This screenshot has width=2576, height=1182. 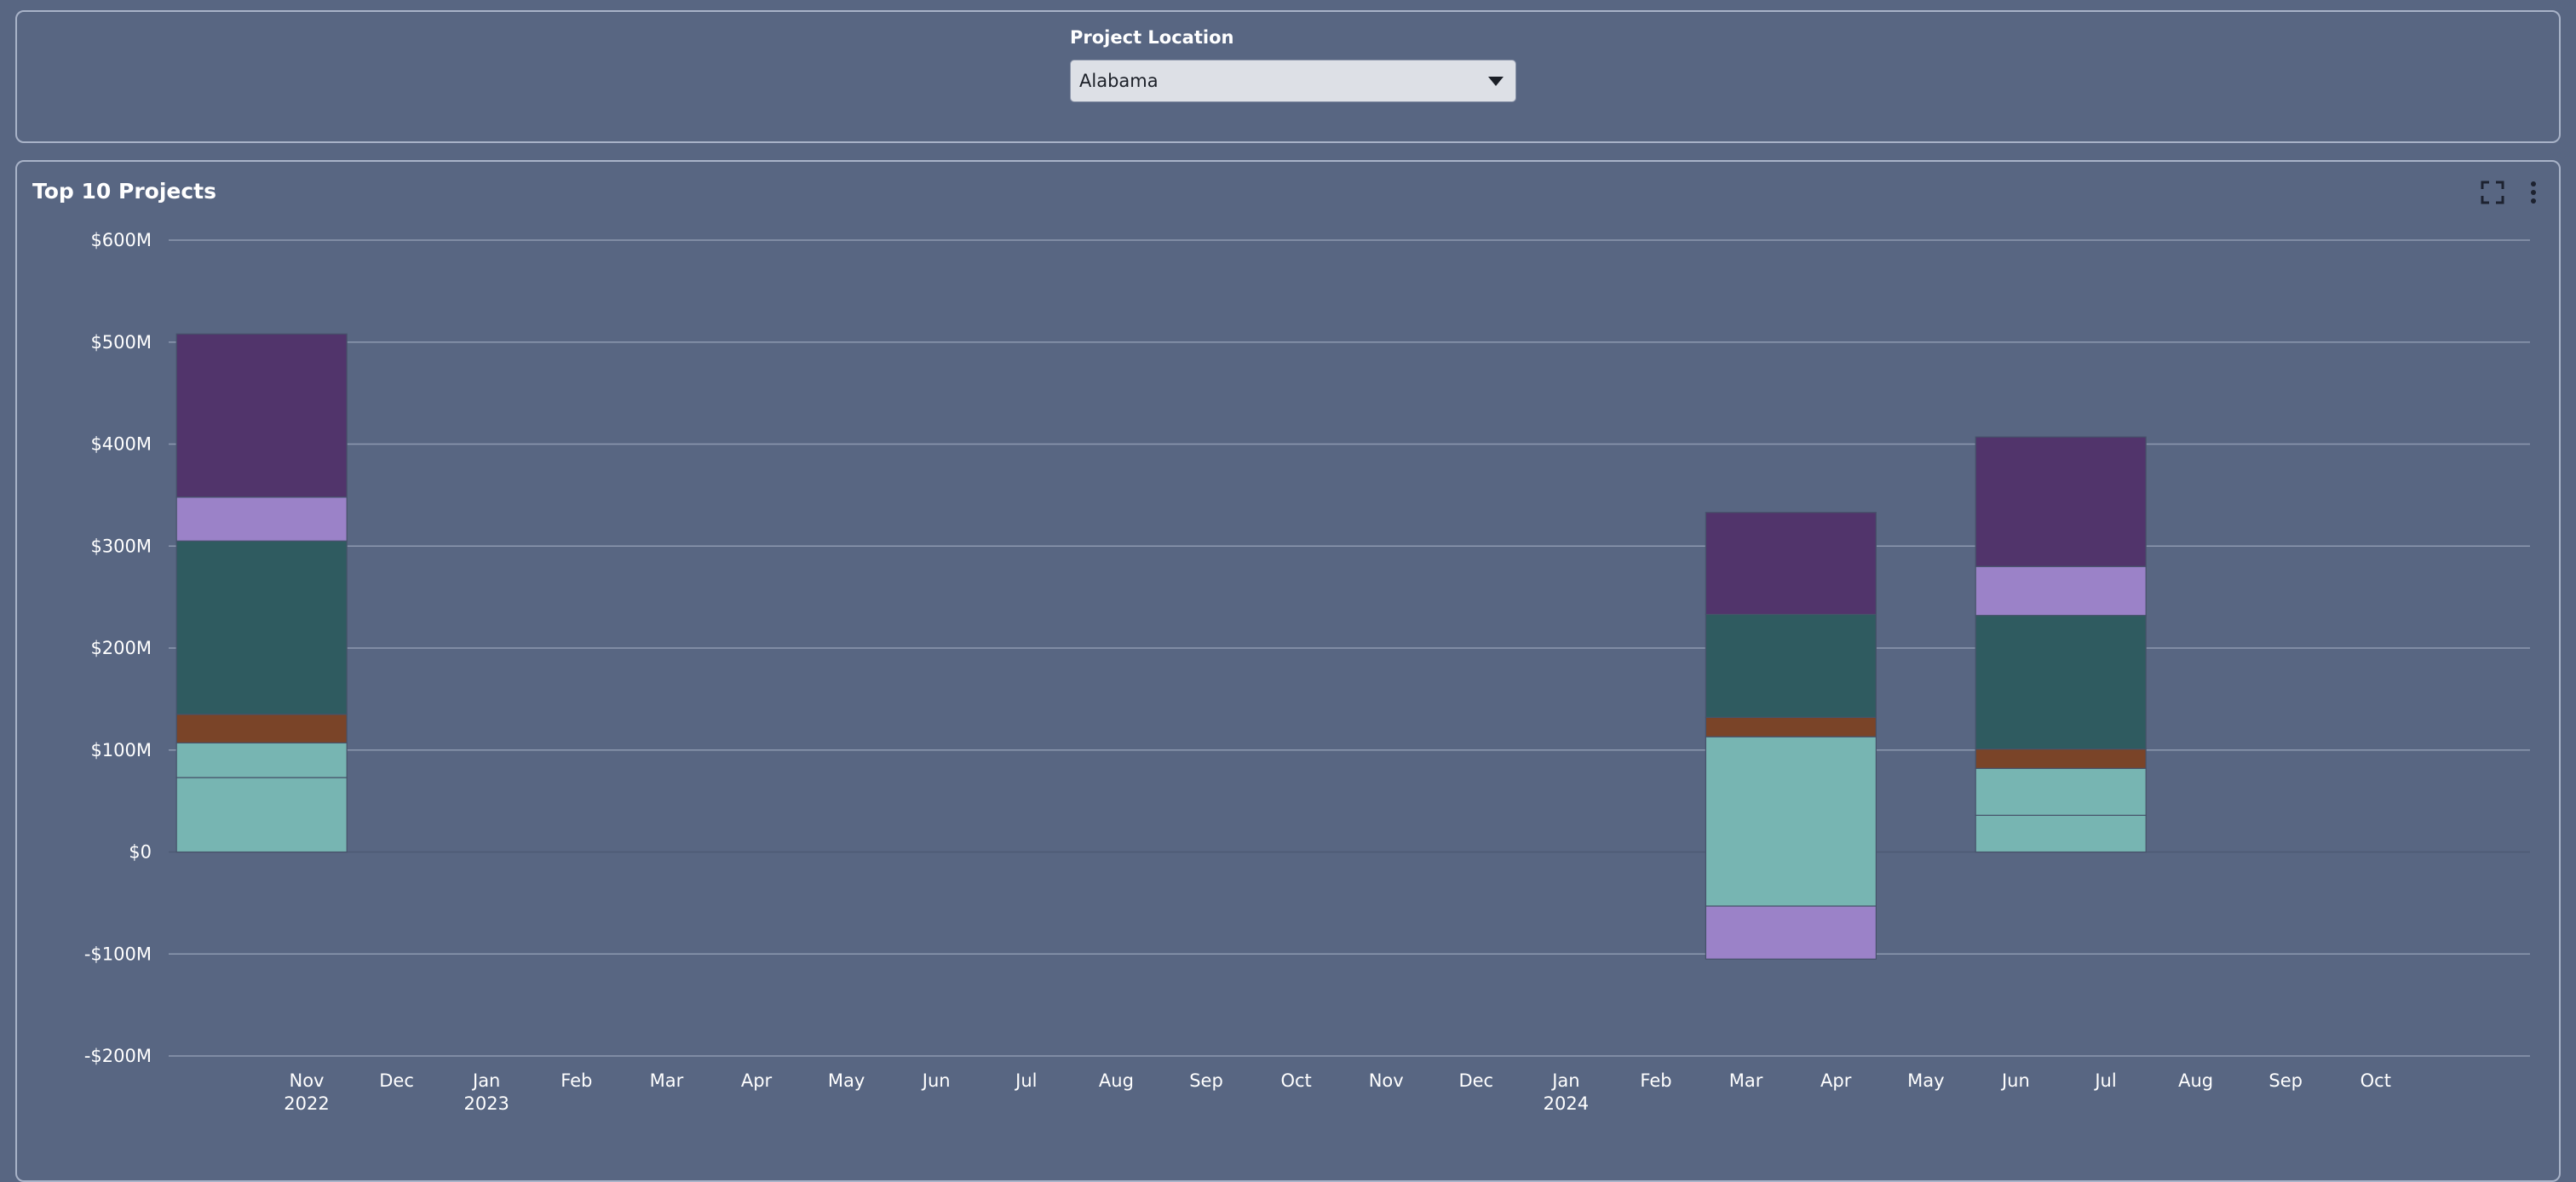 What do you see at coordinates (1119, 81) in the screenshot?
I see `project-location-selected-value: Alabama` at bounding box center [1119, 81].